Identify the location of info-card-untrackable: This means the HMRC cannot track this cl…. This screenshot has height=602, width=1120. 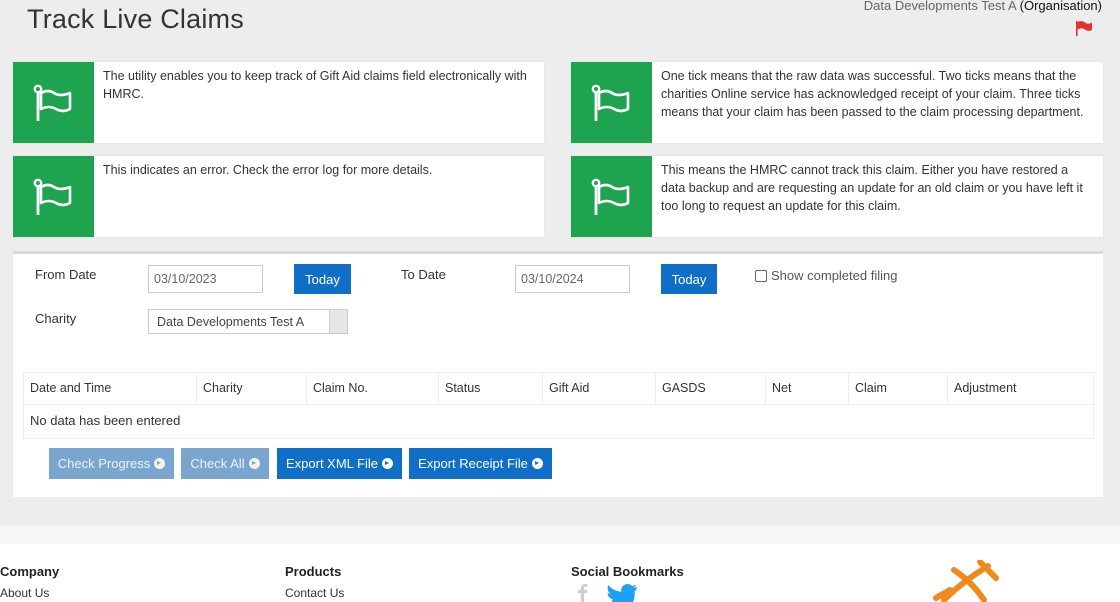
(837, 196).